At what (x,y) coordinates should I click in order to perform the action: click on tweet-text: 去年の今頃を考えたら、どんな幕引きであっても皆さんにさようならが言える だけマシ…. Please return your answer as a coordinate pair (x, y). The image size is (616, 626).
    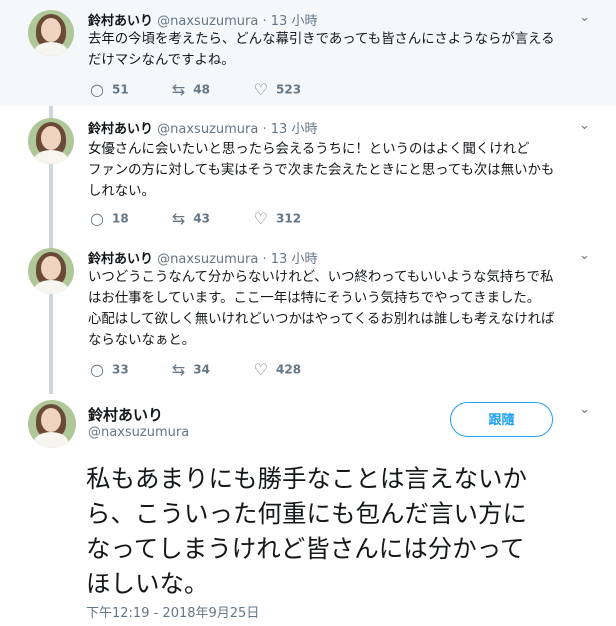
    Looking at the image, I should click on (321, 50).